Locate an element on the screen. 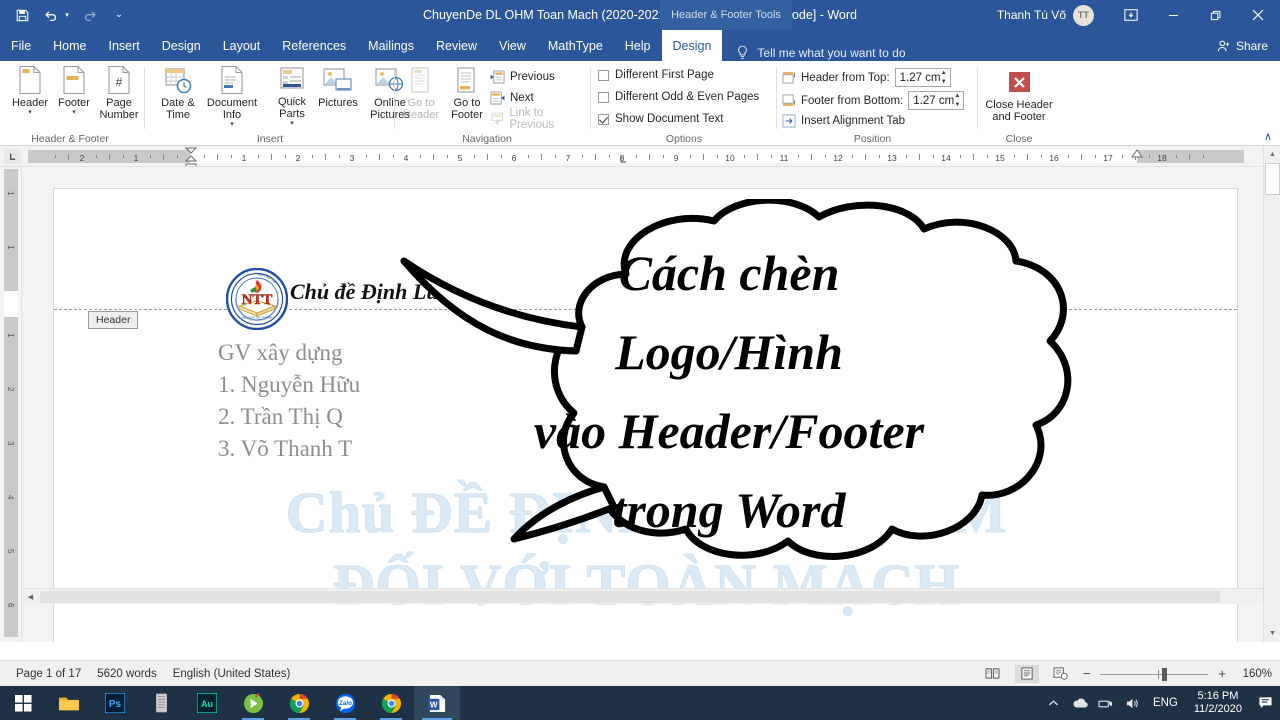 The height and width of the screenshot is (720, 1280). link-to-previous-icon is located at coordinates (497, 118).